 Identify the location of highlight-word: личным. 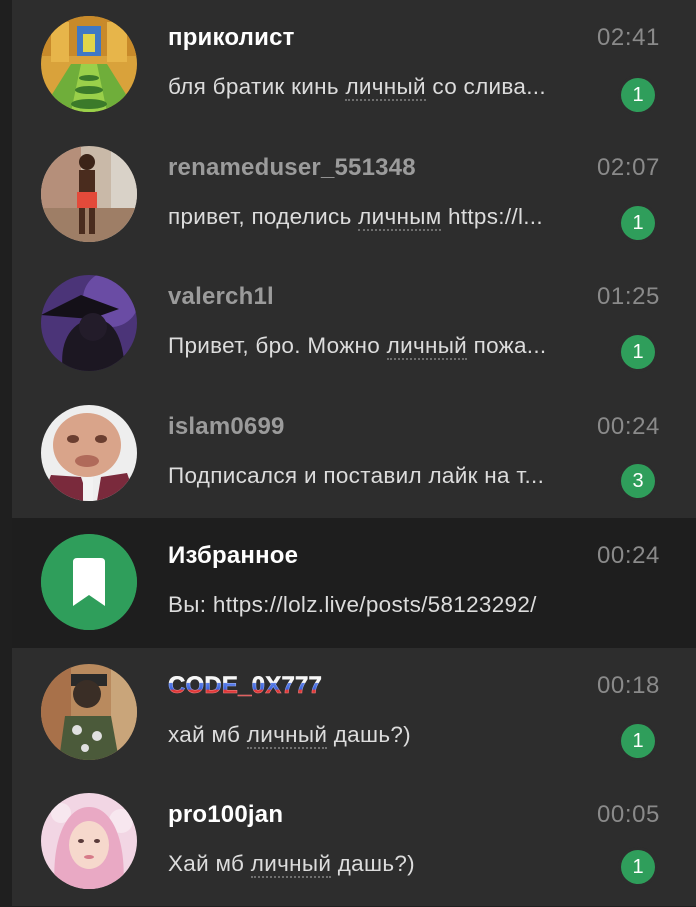
(400, 217).